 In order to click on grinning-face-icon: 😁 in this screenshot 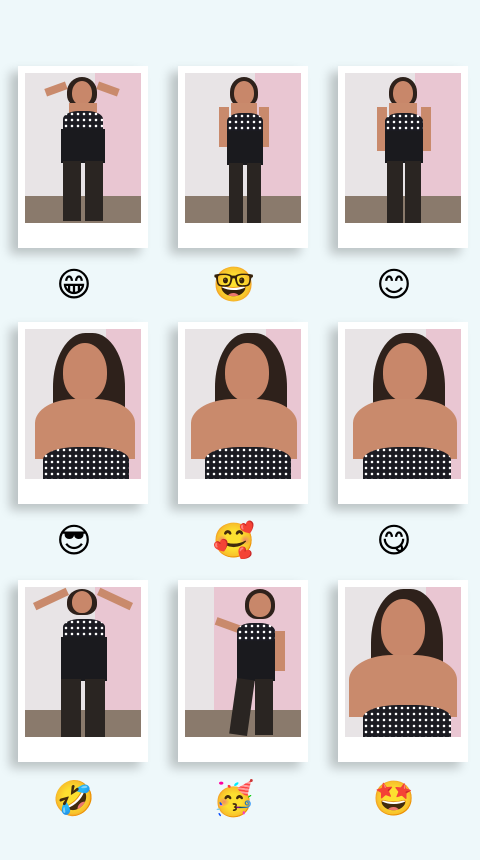, I will do `click(74, 285)`.